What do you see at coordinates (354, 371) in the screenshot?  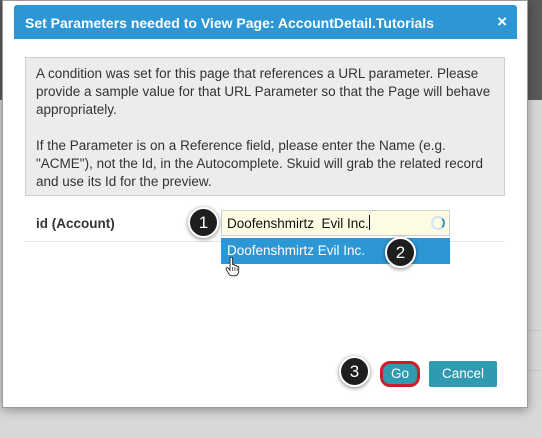 I see `step-marker-3: 3` at bounding box center [354, 371].